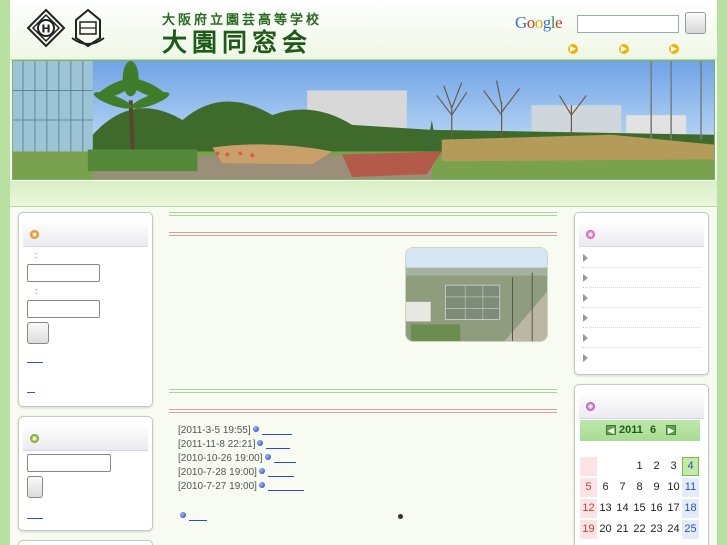  What do you see at coordinates (690, 508) in the screenshot?
I see `calendar-day: 18` at bounding box center [690, 508].